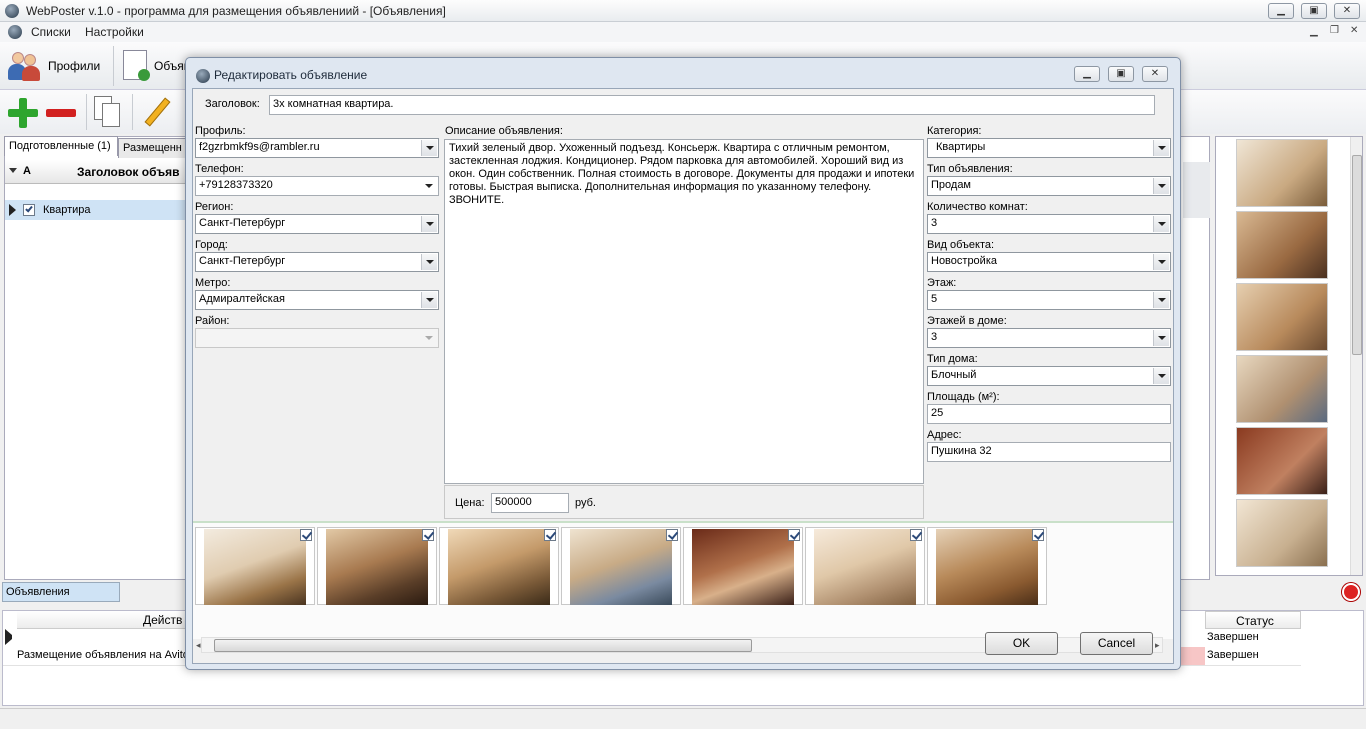 The height and width of the screenshot is (729, 1366). Describe the element at coordinates (916, 535) in the screenshot. I see `photo-6-checkbox` at that location.